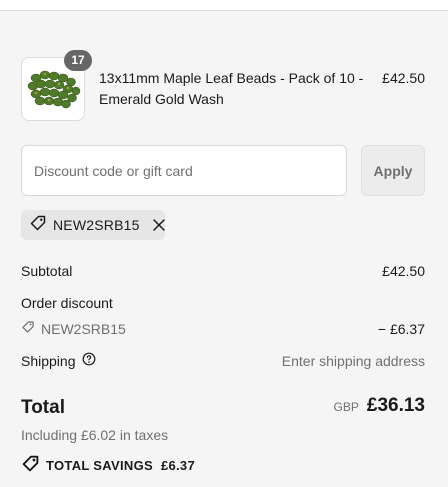 Image resolution: width=448 pixels, height=487 pixels. What do you see at coordinates (184, 170) in the screenshot?
I see `discount-code-input` at bounding box center [184, 170].